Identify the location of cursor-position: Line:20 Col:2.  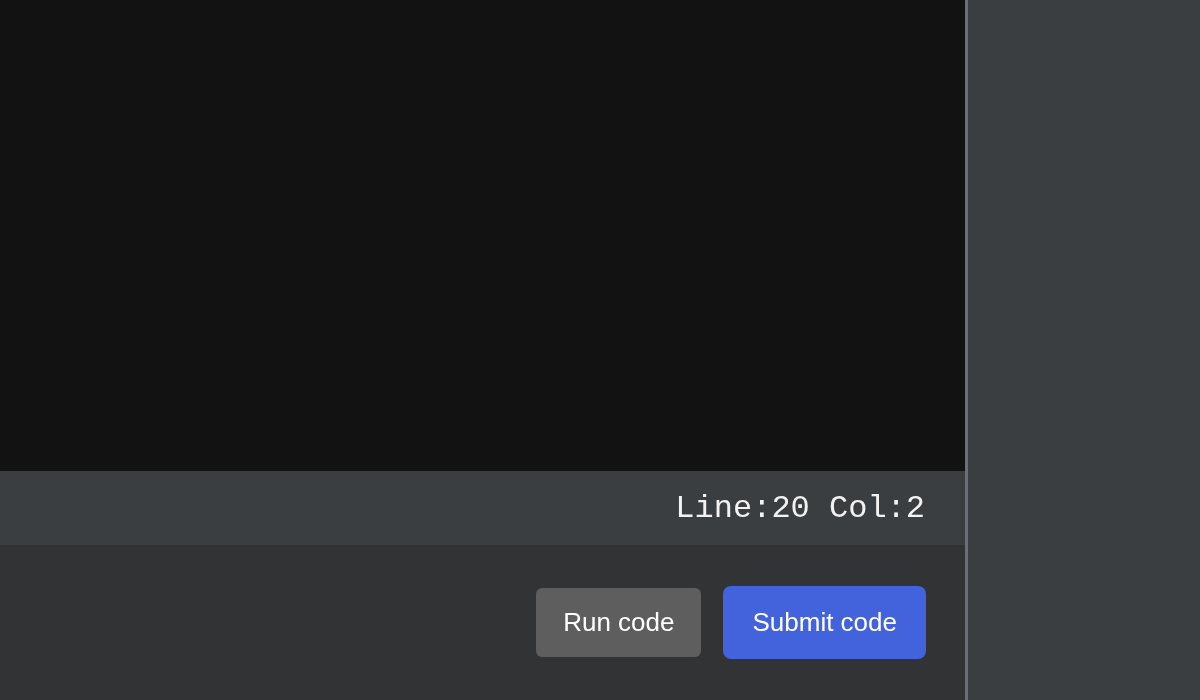
(800, 508).